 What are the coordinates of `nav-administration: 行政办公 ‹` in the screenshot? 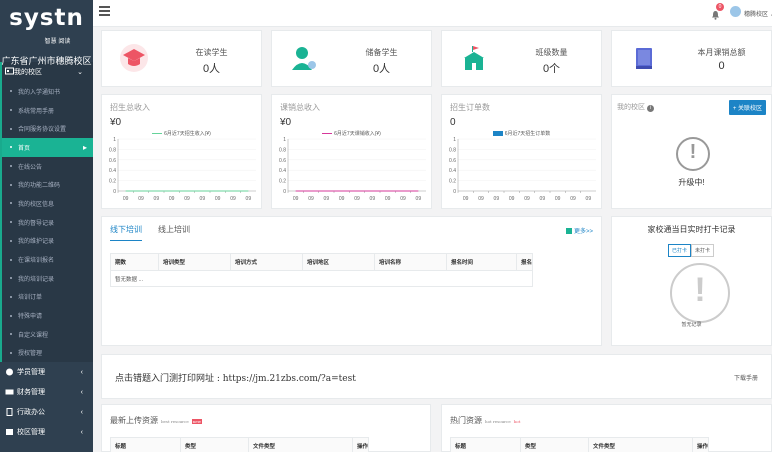 It's located at (46, 412).